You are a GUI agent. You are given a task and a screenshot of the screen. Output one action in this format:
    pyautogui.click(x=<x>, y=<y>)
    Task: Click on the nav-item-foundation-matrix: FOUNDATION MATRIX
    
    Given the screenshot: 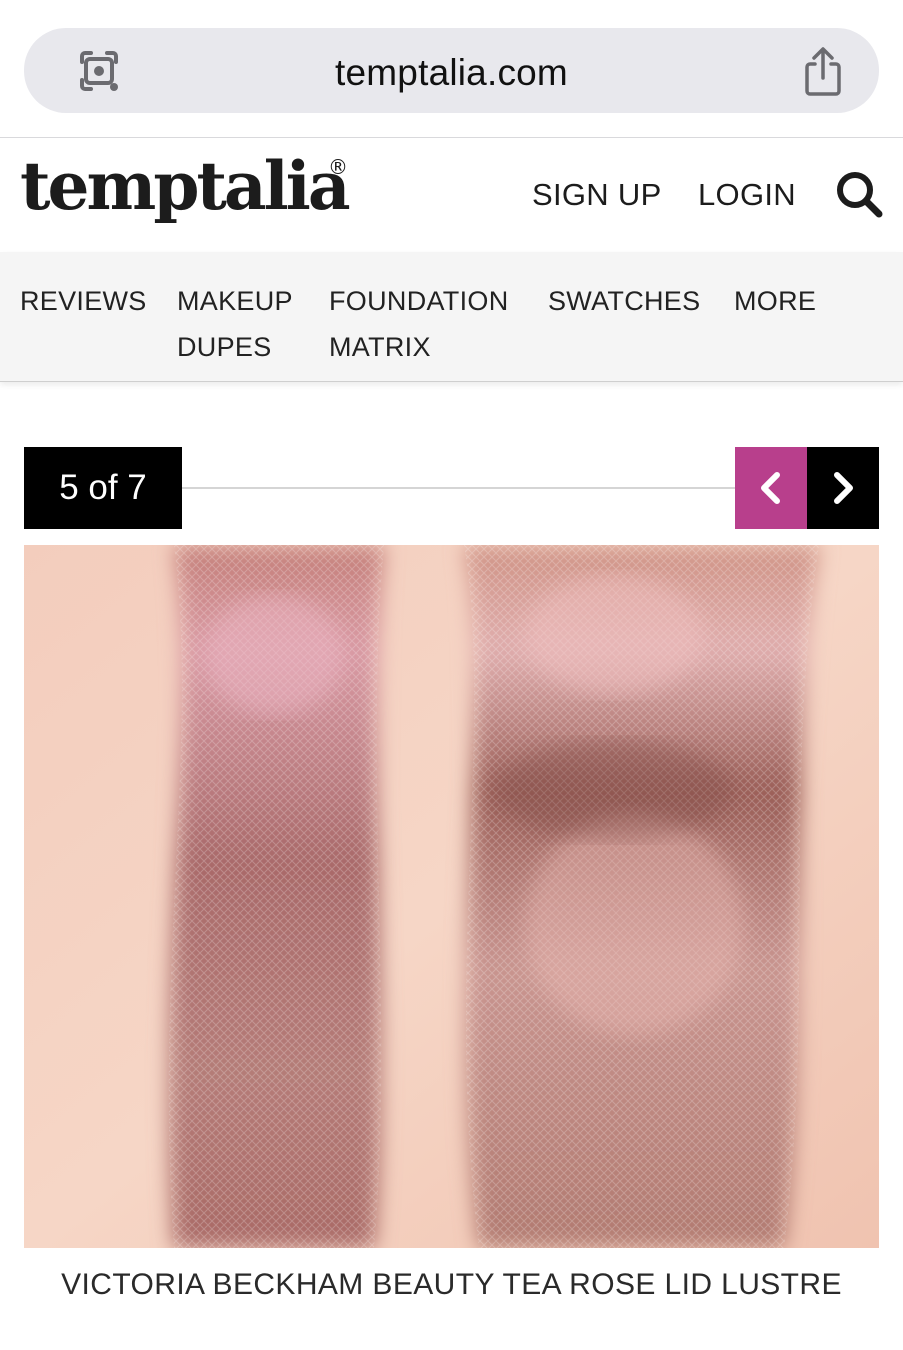 What is the action you would take?
    pyautogui.click(x=419, y=324)
    